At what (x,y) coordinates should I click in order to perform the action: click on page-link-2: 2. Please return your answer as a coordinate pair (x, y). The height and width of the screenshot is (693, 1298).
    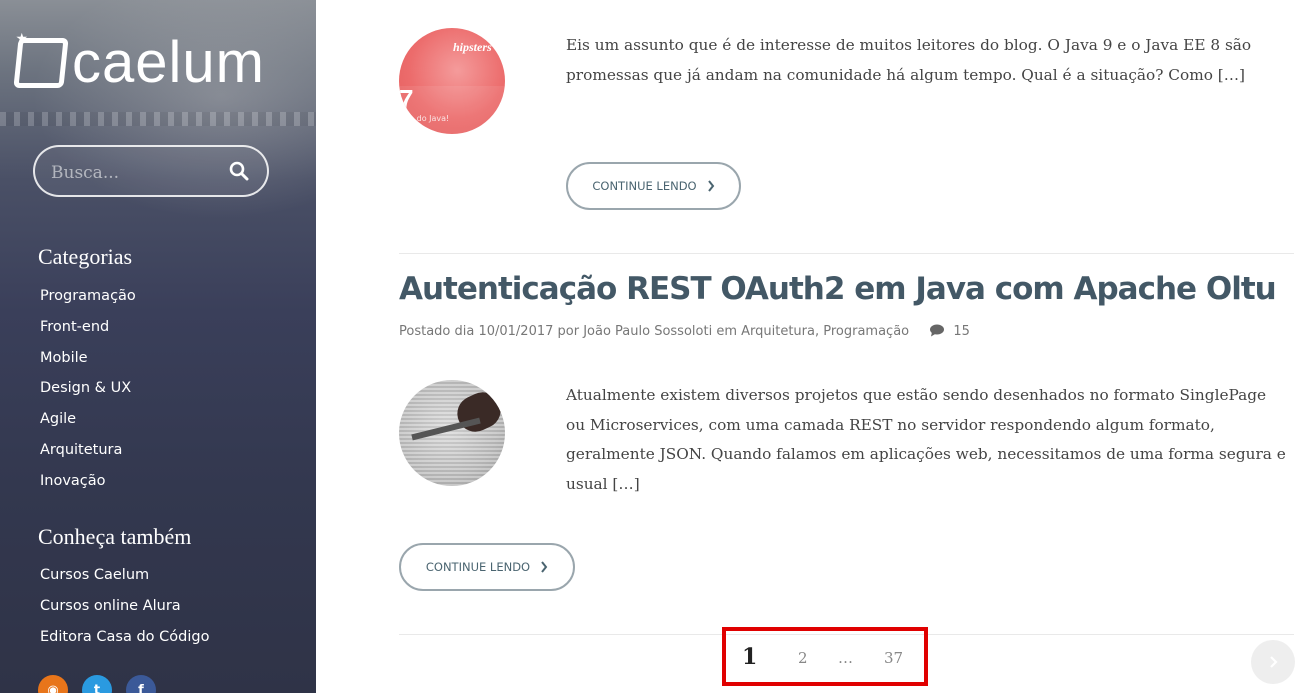
    Looking at the image, I should click on (803, 658).